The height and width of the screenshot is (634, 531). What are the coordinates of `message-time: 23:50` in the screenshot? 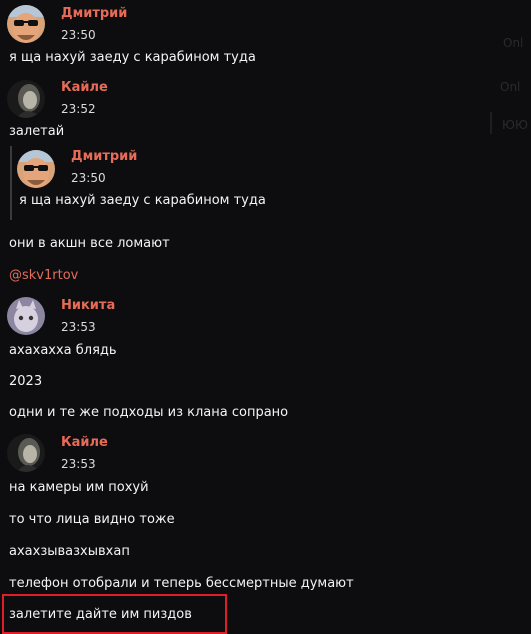 It's located at (78, 35).